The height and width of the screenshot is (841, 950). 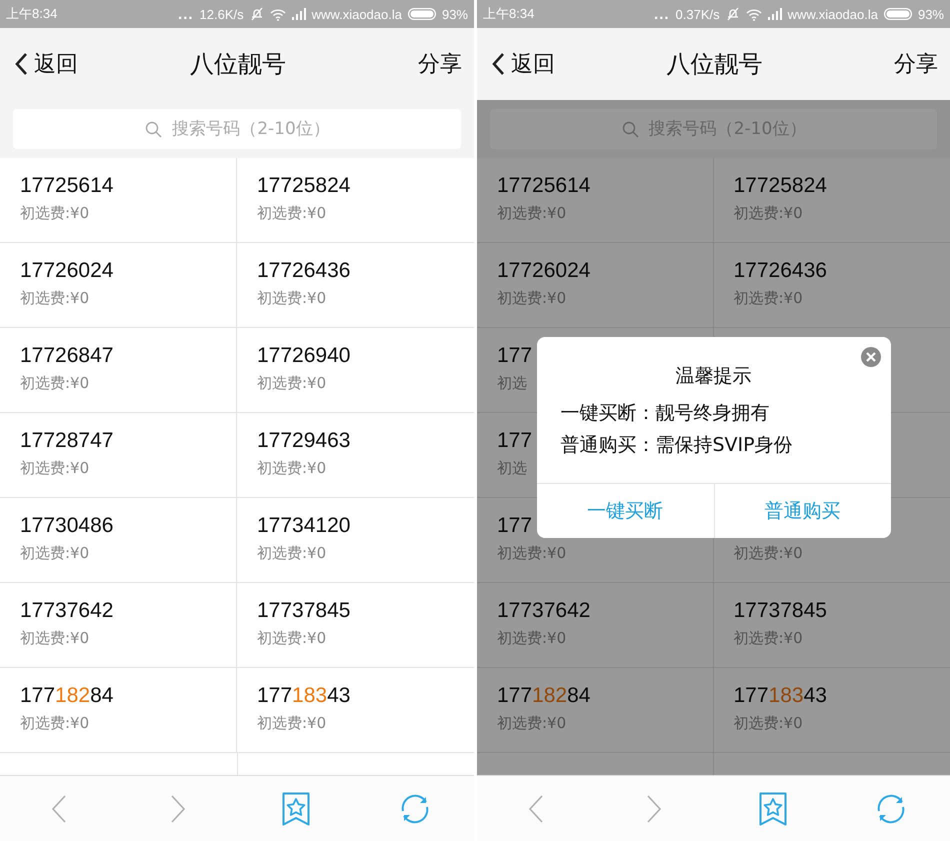 What do you see at coordinates (543, 186) in the screenshot?
I see `phone-number: 17725614` at bounding box center [543, 186].